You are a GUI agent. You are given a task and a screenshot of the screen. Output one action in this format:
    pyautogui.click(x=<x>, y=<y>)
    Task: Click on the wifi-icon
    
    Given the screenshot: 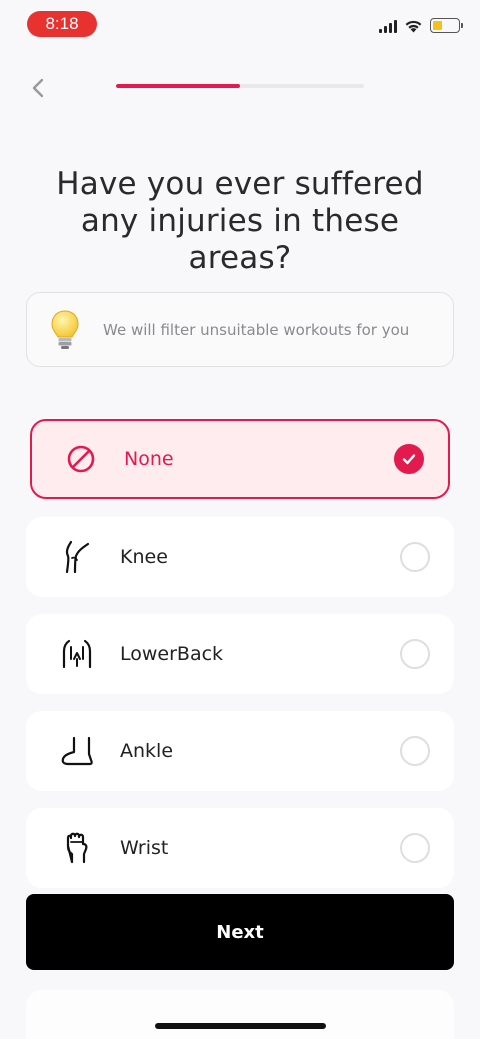 What is the action you would take?
    pyautogui.click(x=413, y=26)
    